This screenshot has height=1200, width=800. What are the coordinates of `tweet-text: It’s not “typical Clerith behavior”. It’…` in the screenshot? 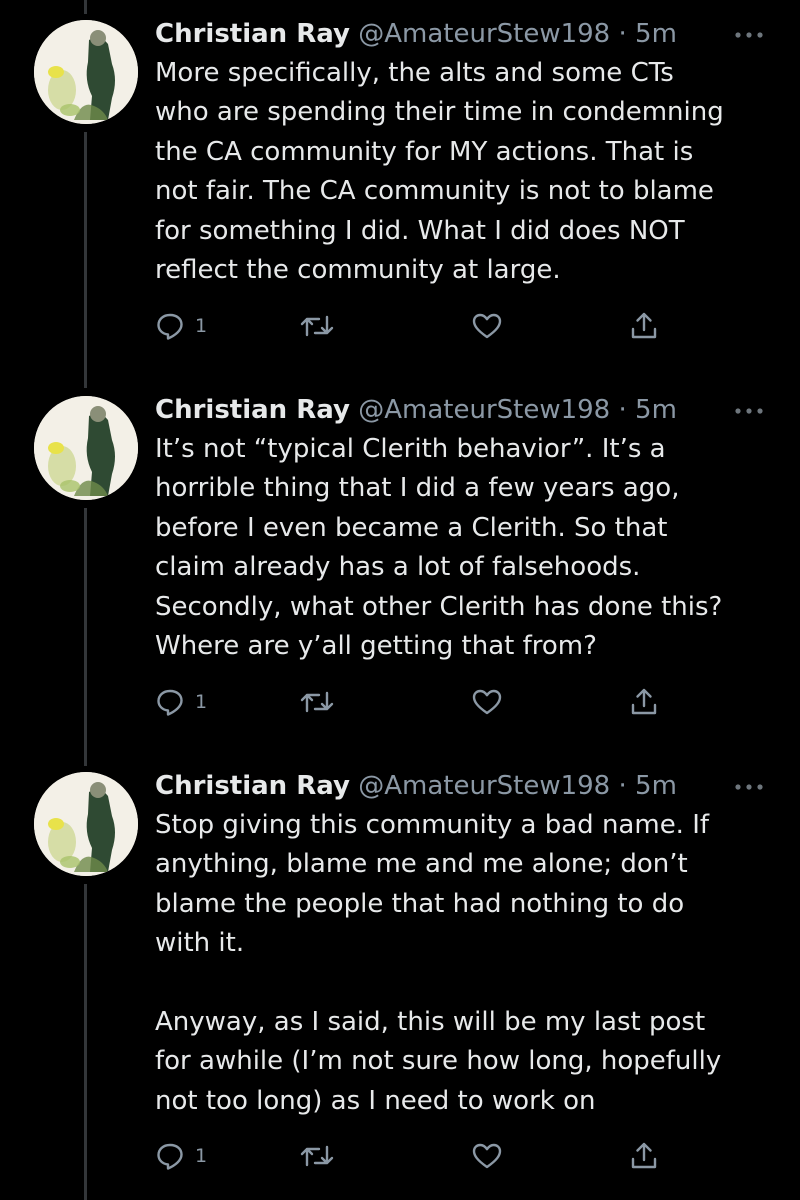 It's located at (439, 548).